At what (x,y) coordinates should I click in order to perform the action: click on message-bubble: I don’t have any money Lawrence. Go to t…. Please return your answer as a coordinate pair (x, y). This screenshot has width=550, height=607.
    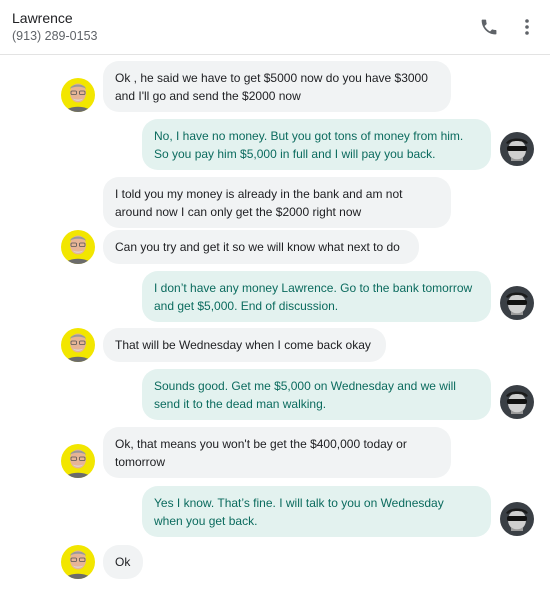
    Looking at the image, I should click on (316, 296).